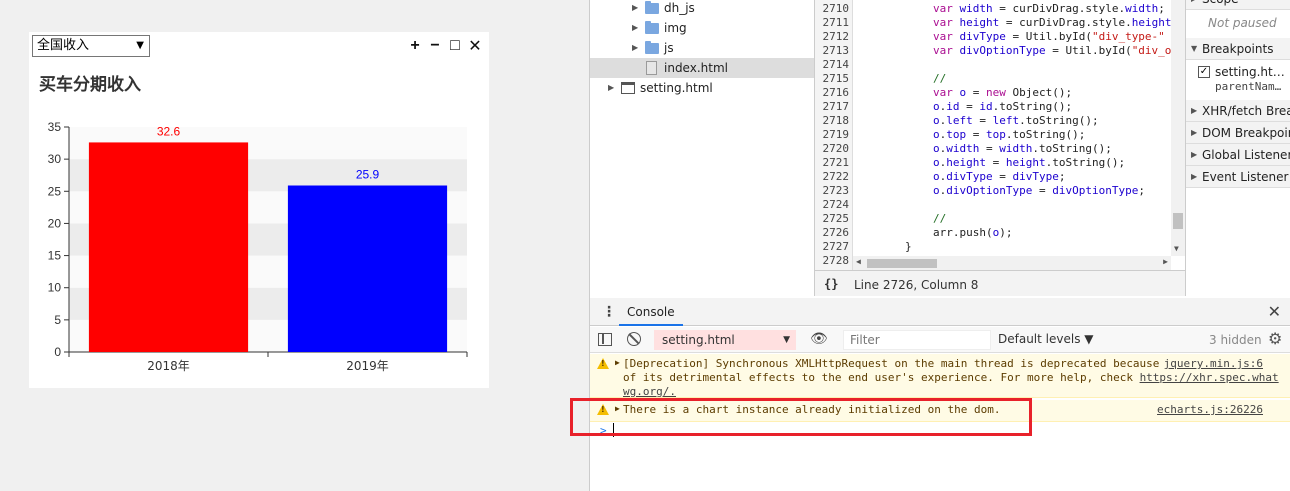  What do you see at coordinates (832, 261) in the screenshot?
I see `line-number: 2728` at bounding box center [832, 261].